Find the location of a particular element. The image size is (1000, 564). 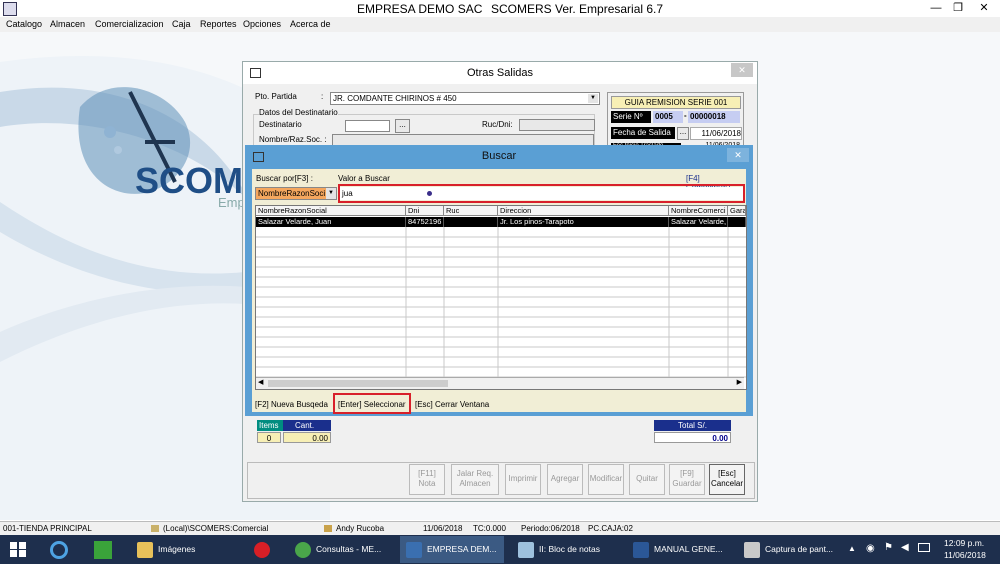

total-label: Total S/. is located at coordinates (692, 425).